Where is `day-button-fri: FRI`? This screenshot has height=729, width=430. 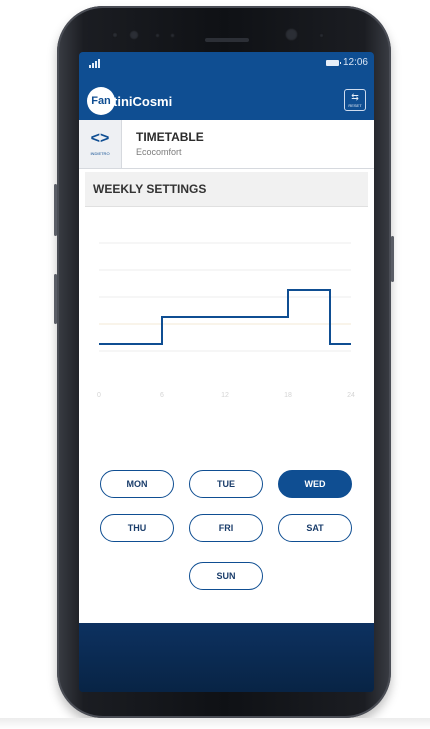
day-button-fri: FRI is located at coordinates (226, 528).